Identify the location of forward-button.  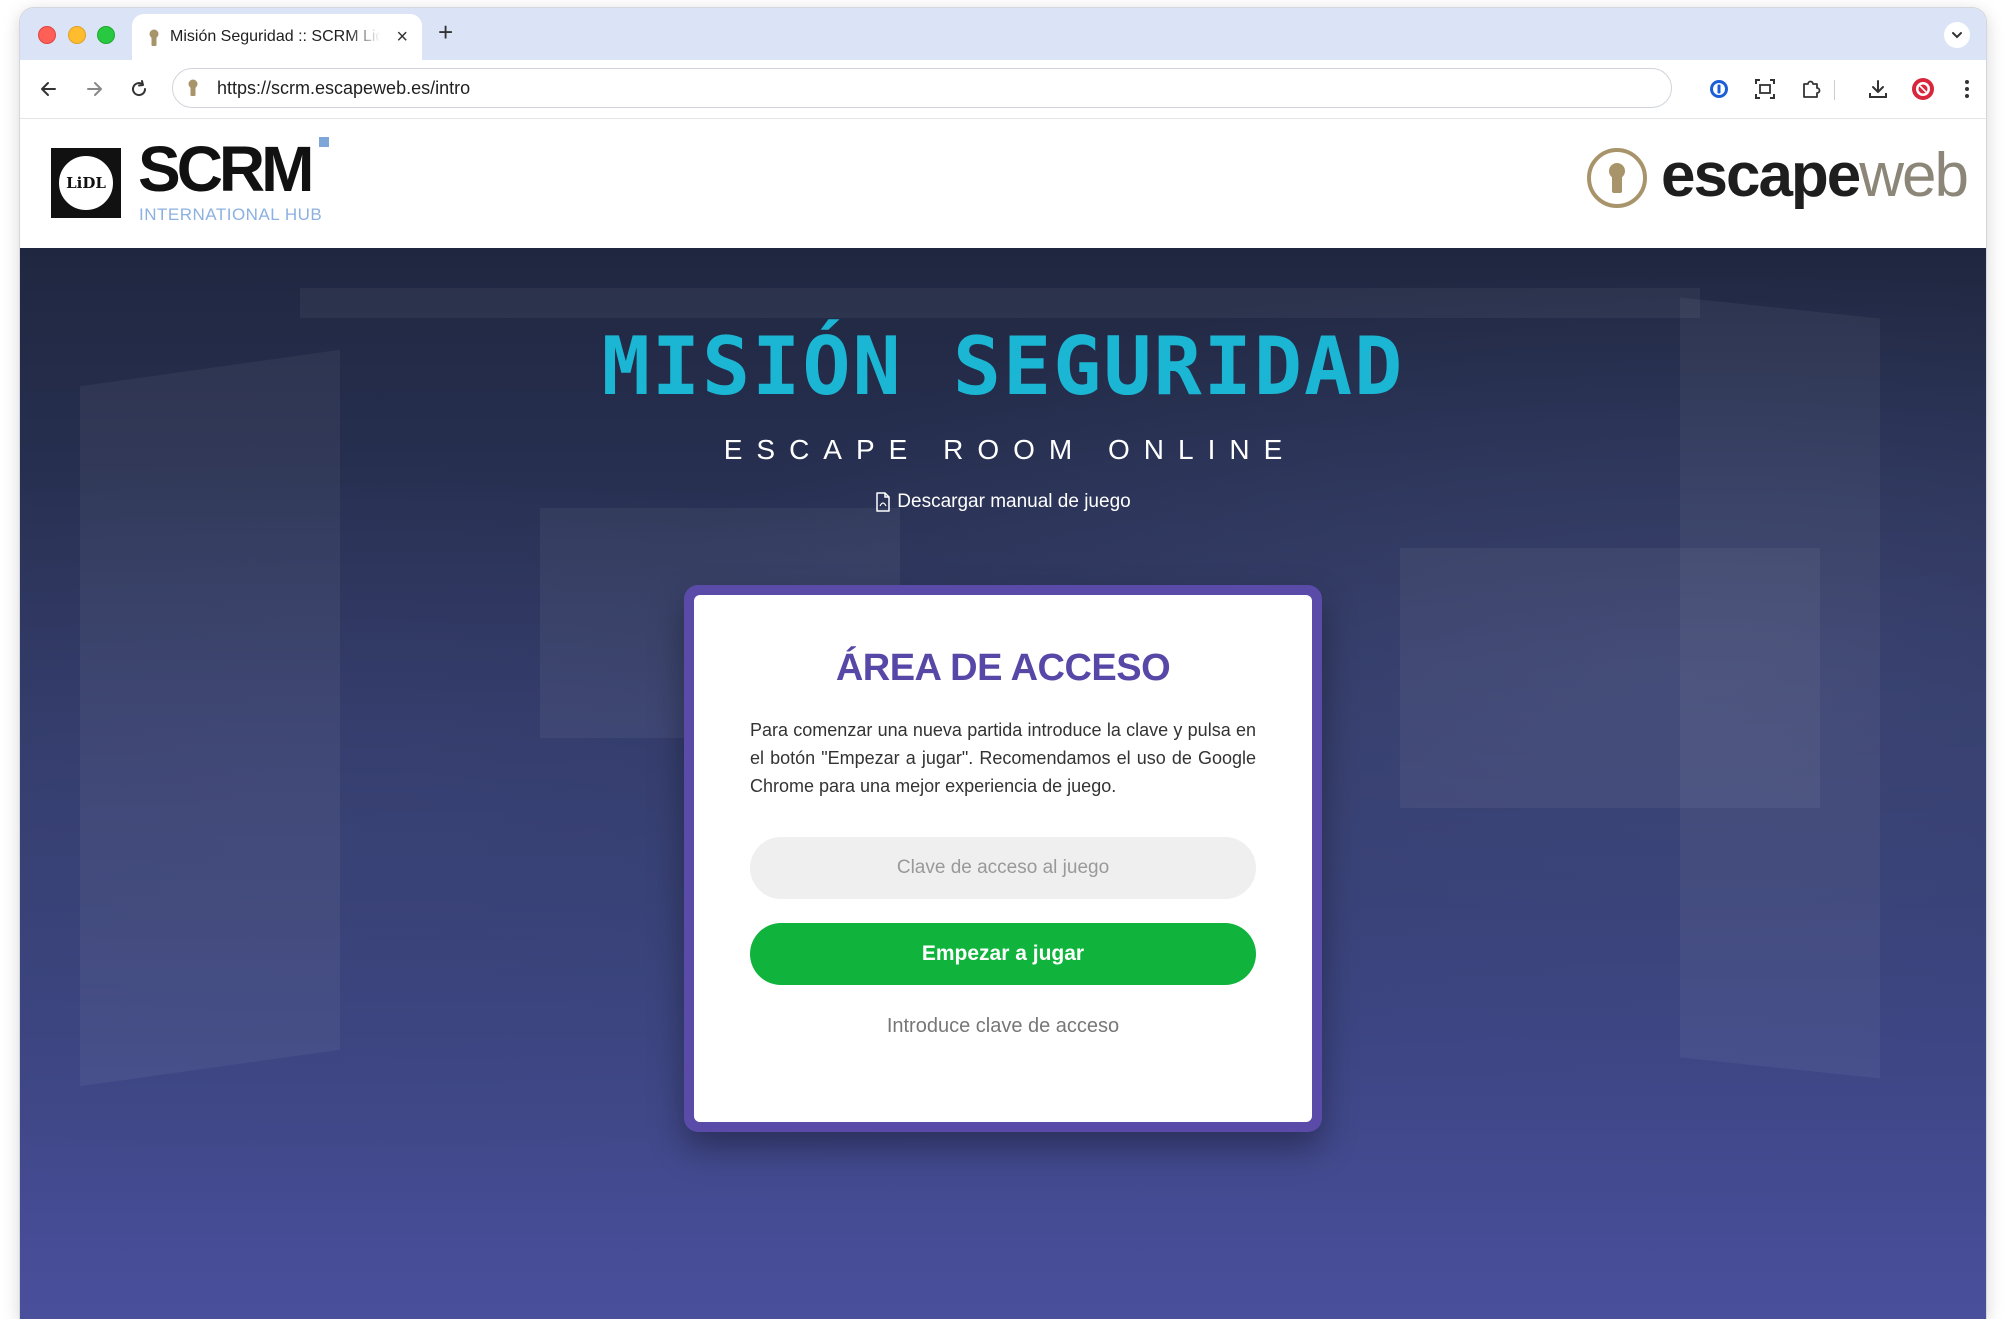
(94, 89).